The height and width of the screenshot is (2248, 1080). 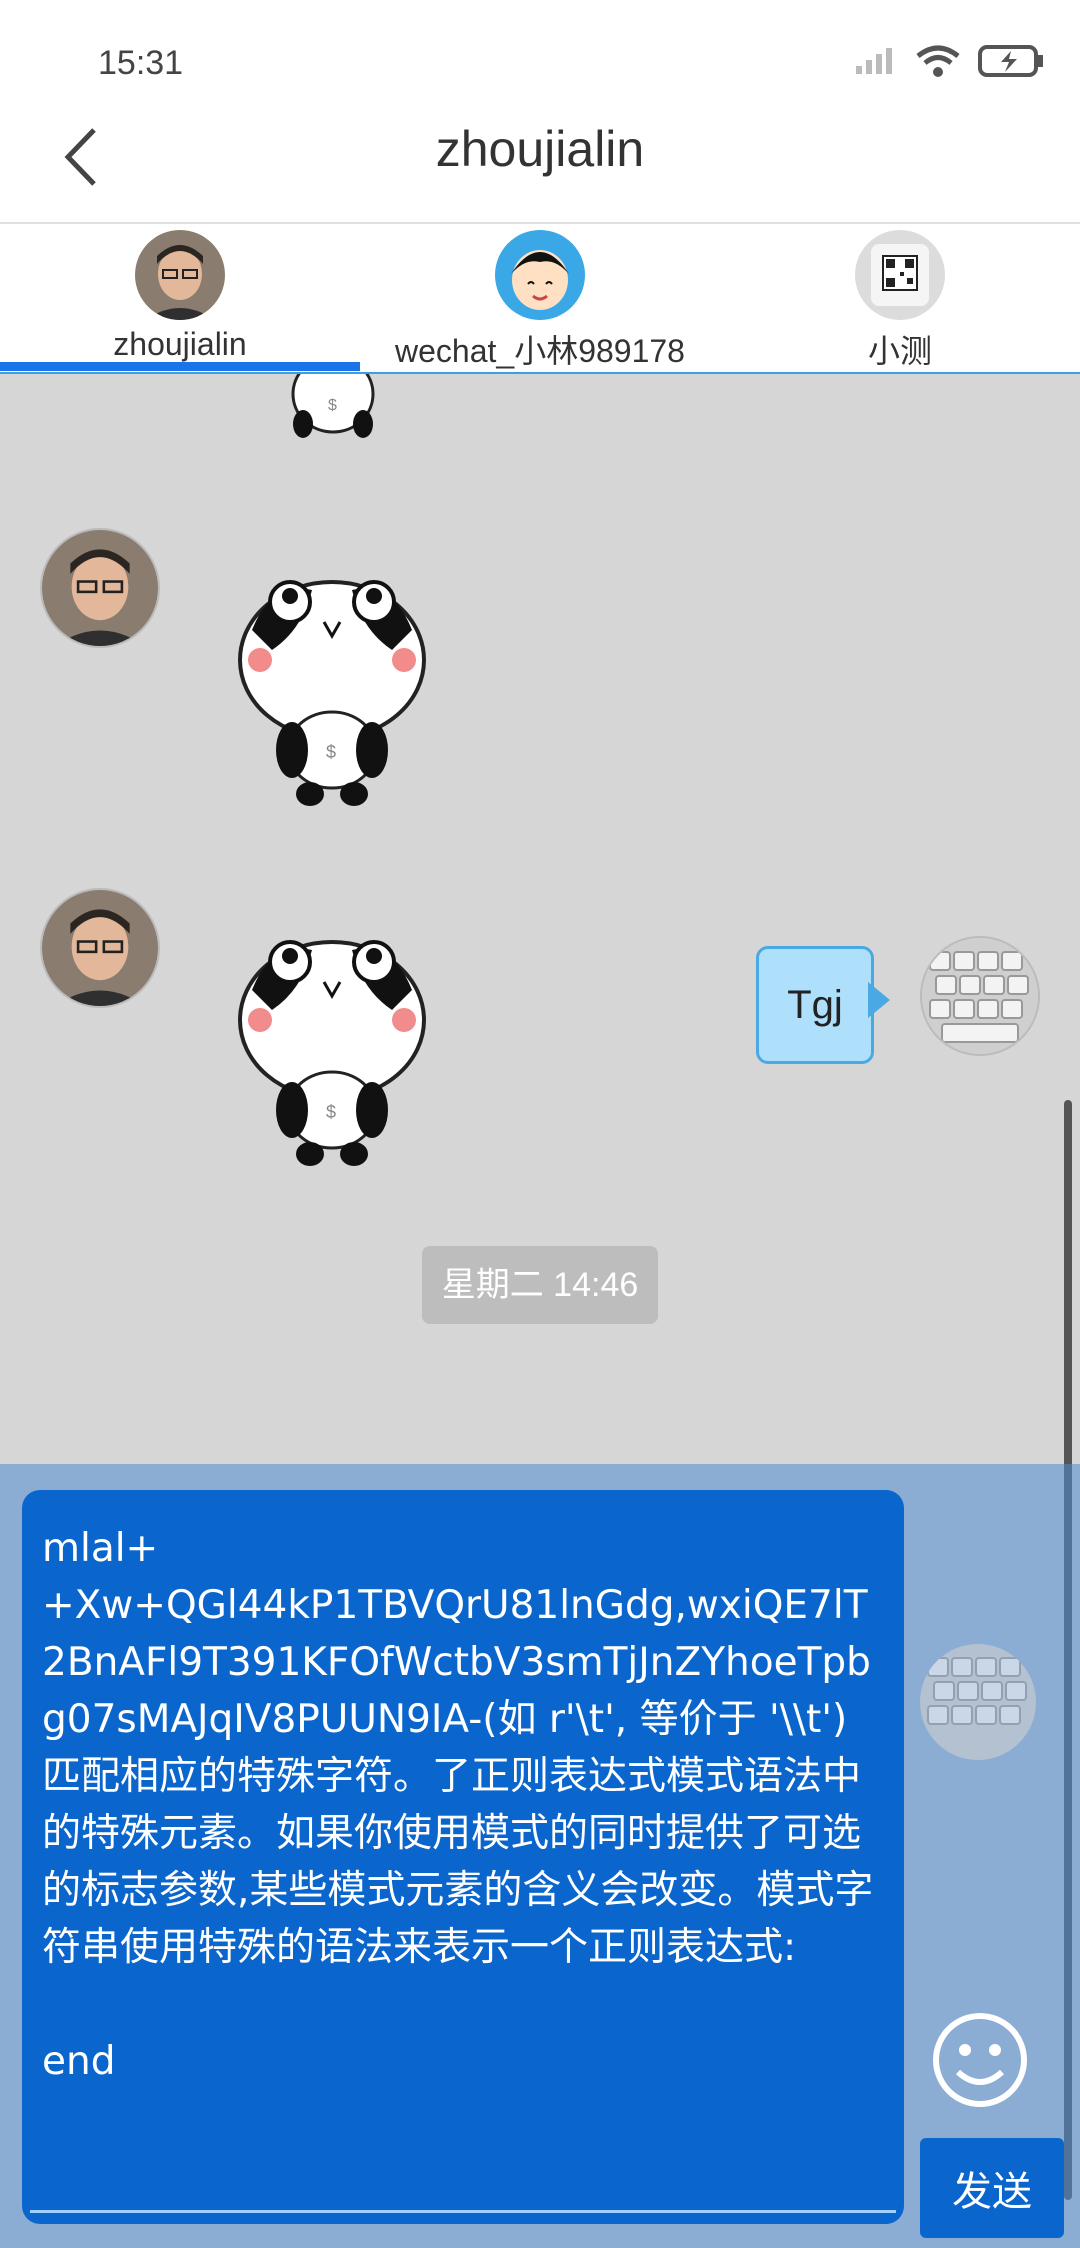 I want to click on status-bar: 15:31, so click(x=540, y=55).